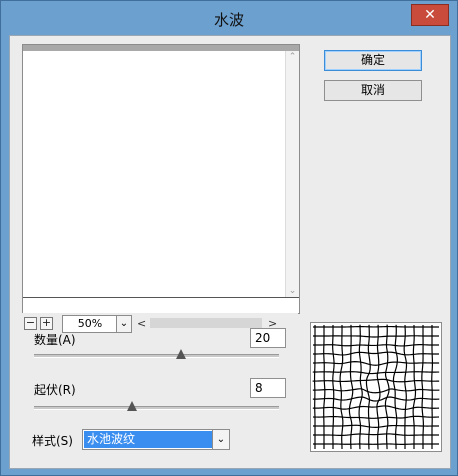  What do you see at coordinates (52, 441) in the screenshot?
I see `style-label: 样式(S)` at bounding box center [52, 441].